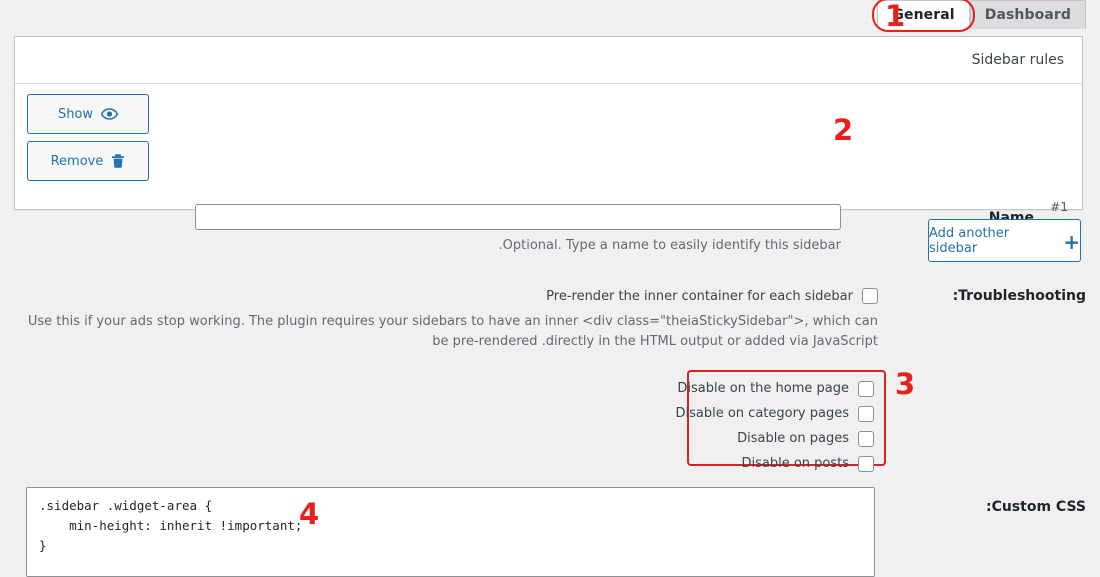 This screenshot has width=1100, height=577. What do you see at coordinates (88, 137) in the screenshot?
I see `sidebar-actions: Show Remove` at bounding box center [88, 137].